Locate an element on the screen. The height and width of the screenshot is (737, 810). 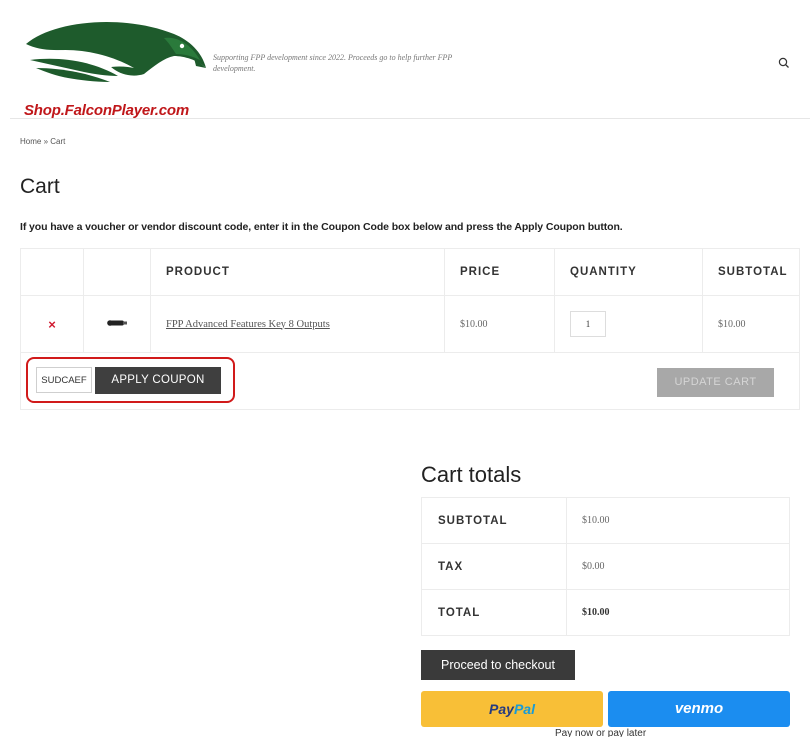
remove-item-button: × is located at coordinates (52, 324).